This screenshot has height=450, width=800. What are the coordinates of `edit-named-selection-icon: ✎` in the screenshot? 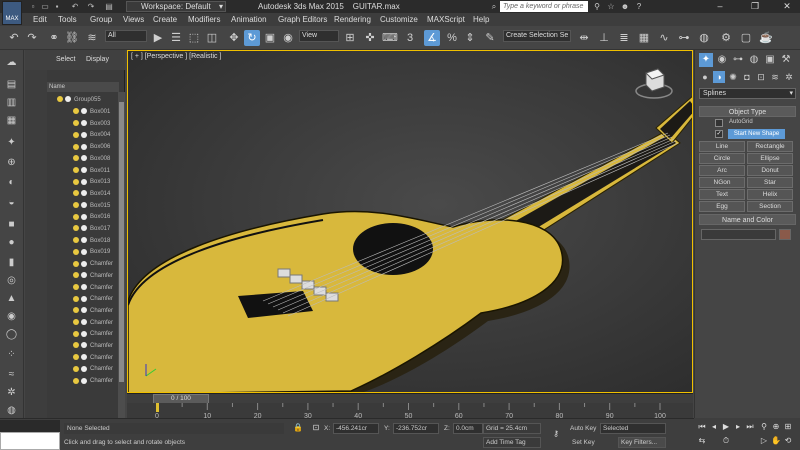 It's located at (490, 38).